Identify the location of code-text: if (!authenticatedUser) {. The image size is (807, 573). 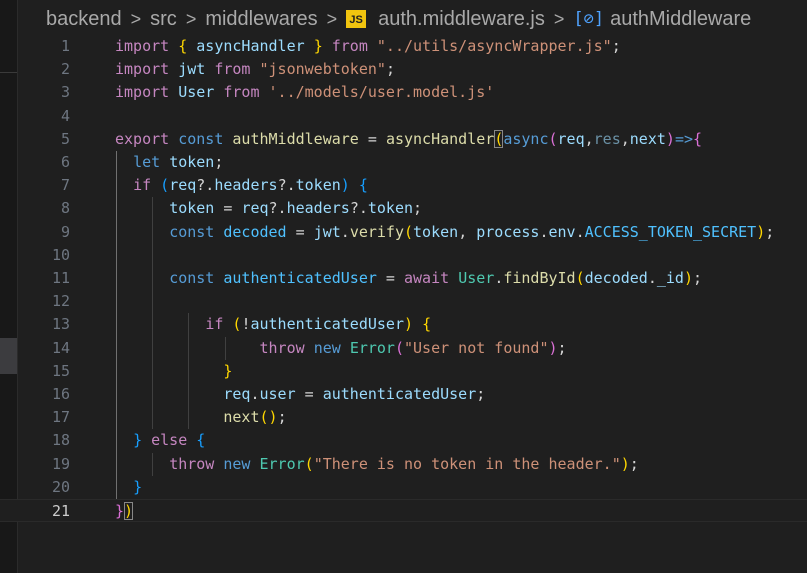
(273, 324).